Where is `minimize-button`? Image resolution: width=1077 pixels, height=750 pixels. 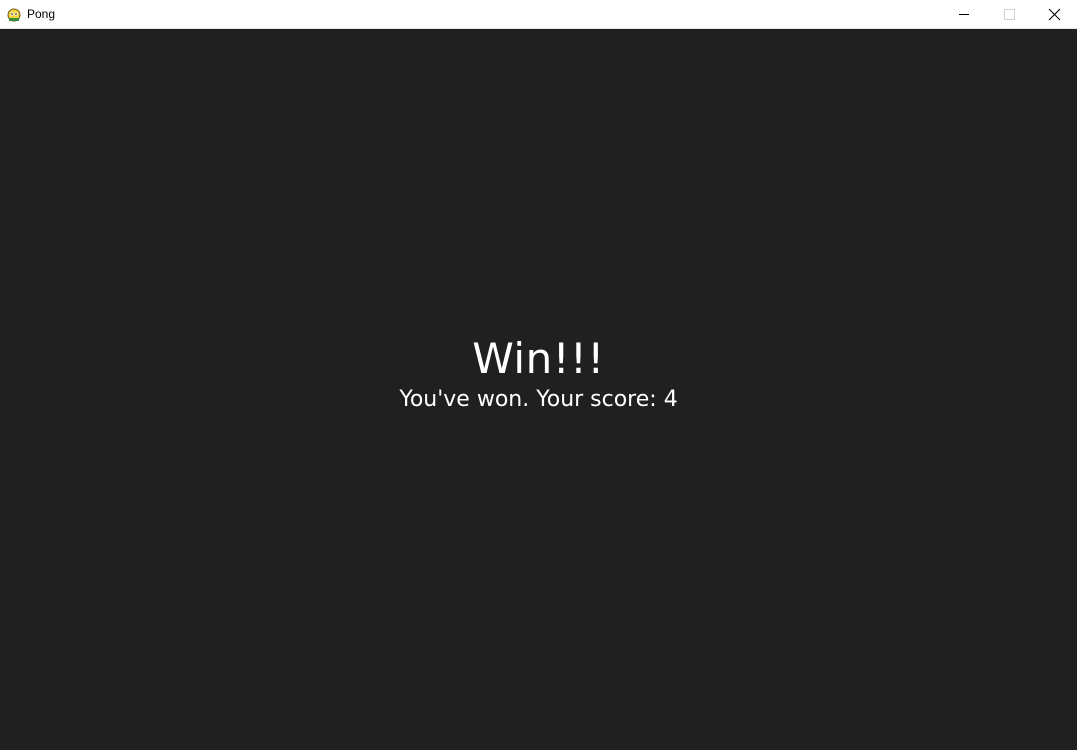 minimize-button is located at coordinates (964, 14).